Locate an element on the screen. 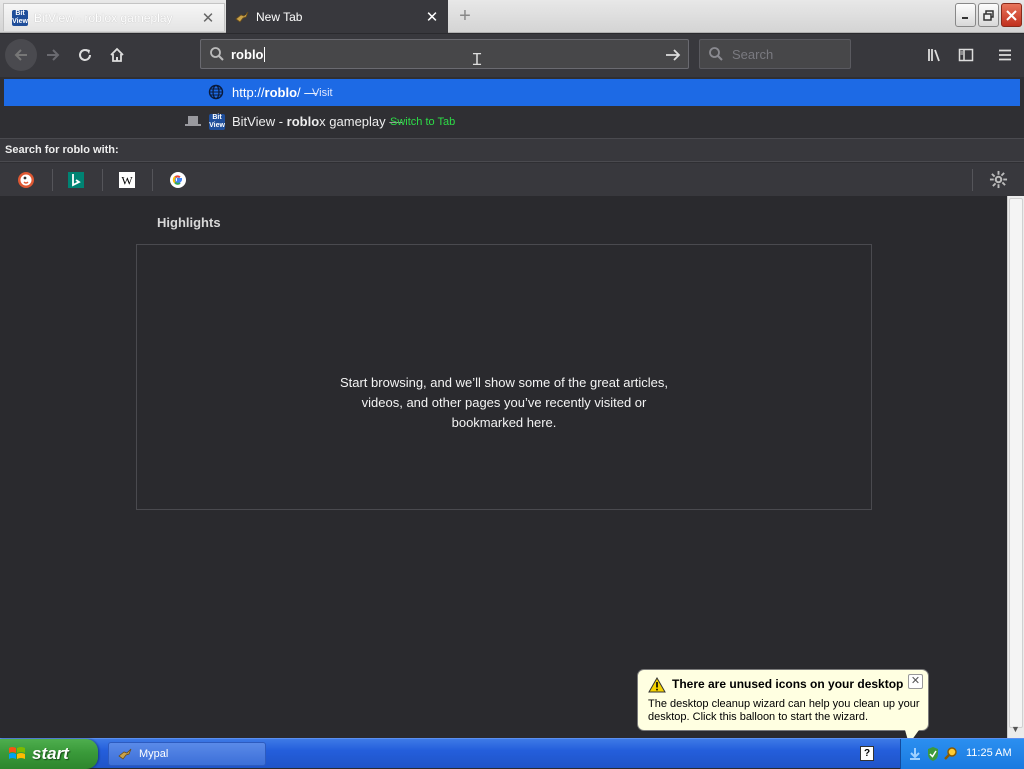 The height and width of the screenshot is (769, 1024). google-icon is located at coordinates (178, 180).